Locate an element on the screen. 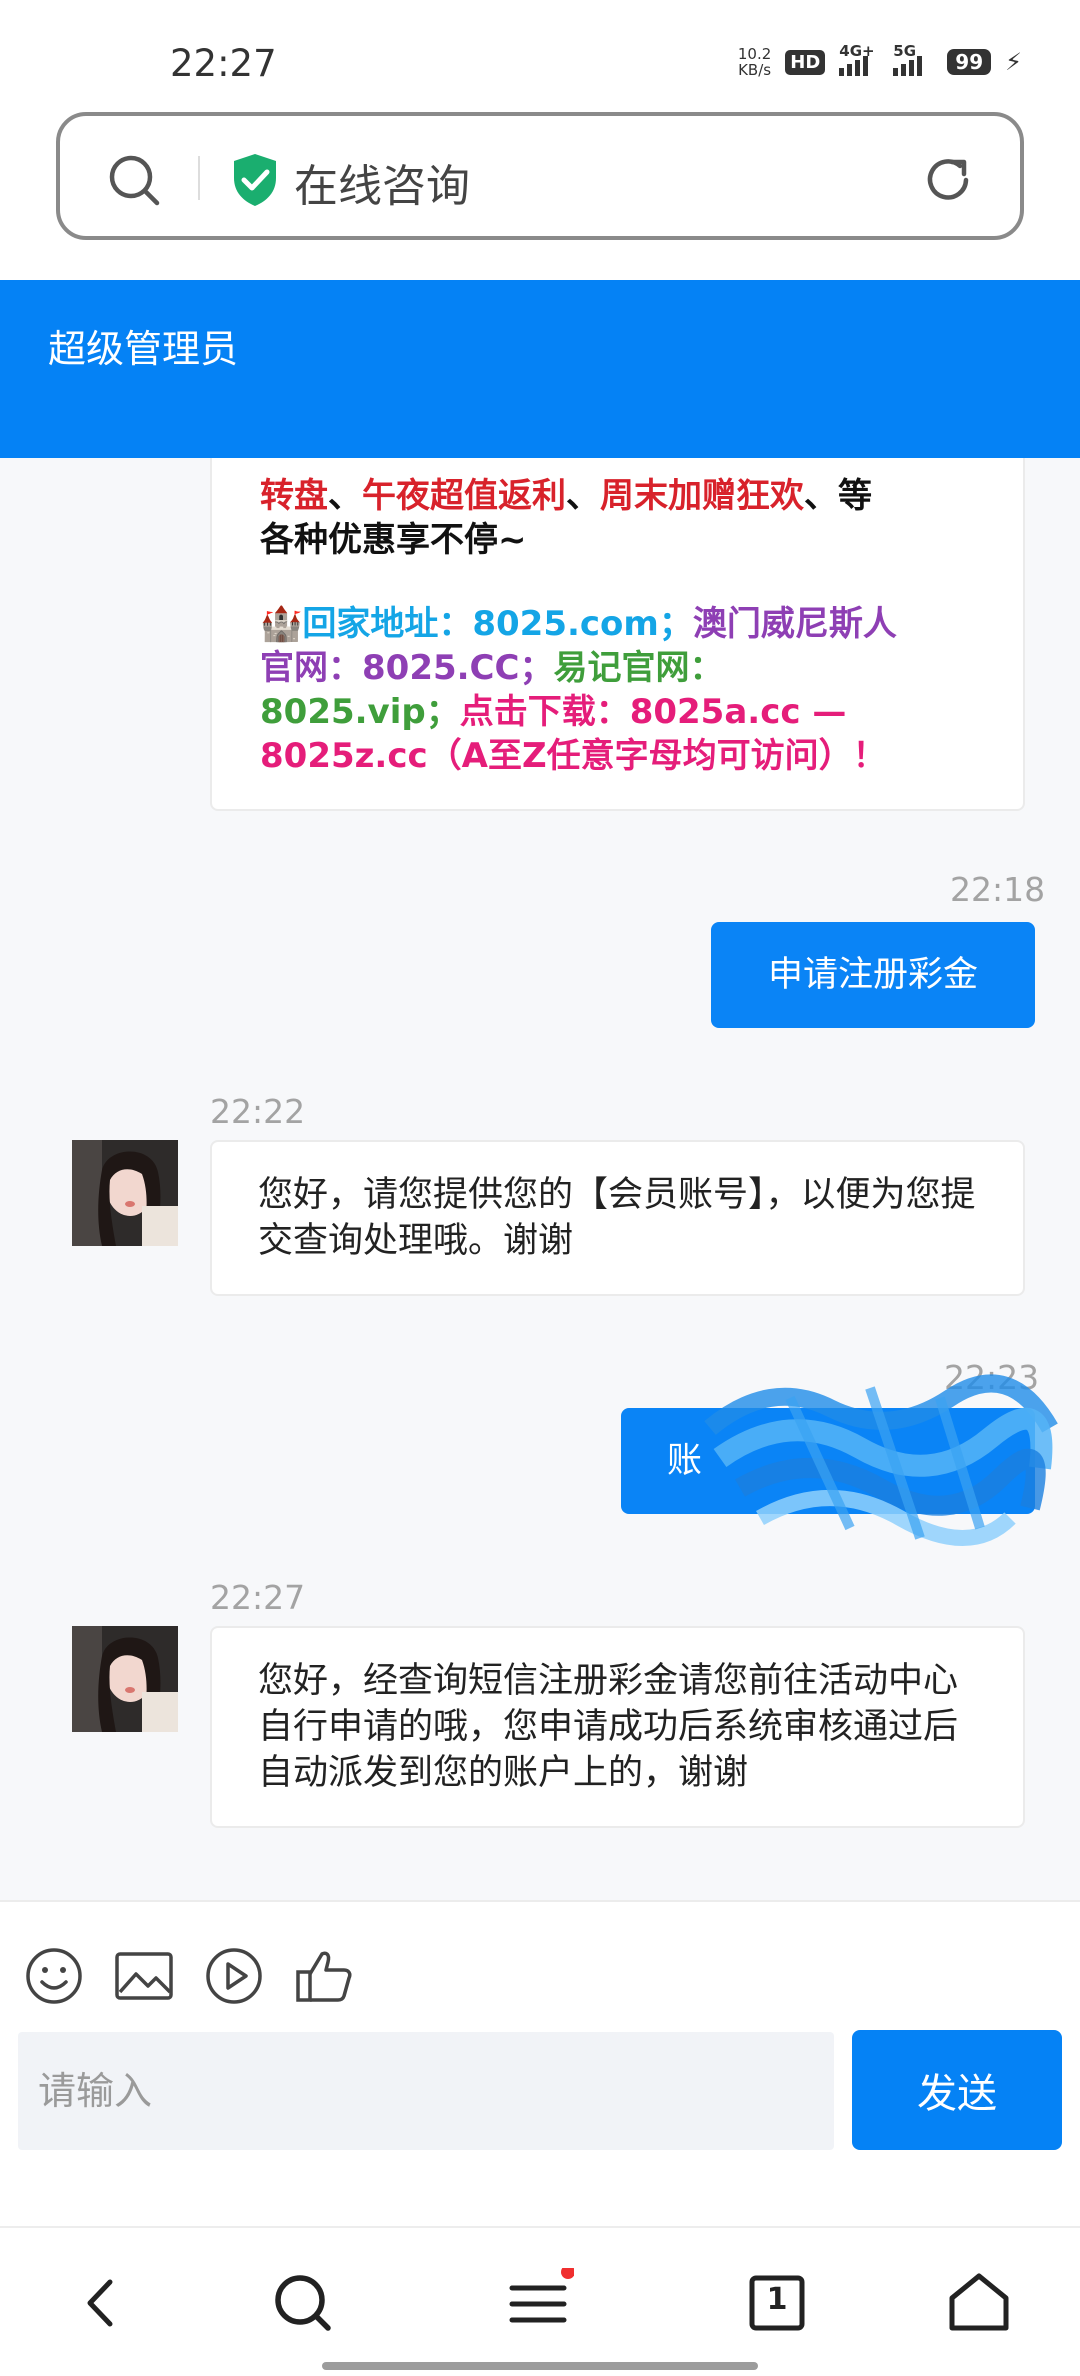  message-time: 22:18 is located at coordinates (998, 889).